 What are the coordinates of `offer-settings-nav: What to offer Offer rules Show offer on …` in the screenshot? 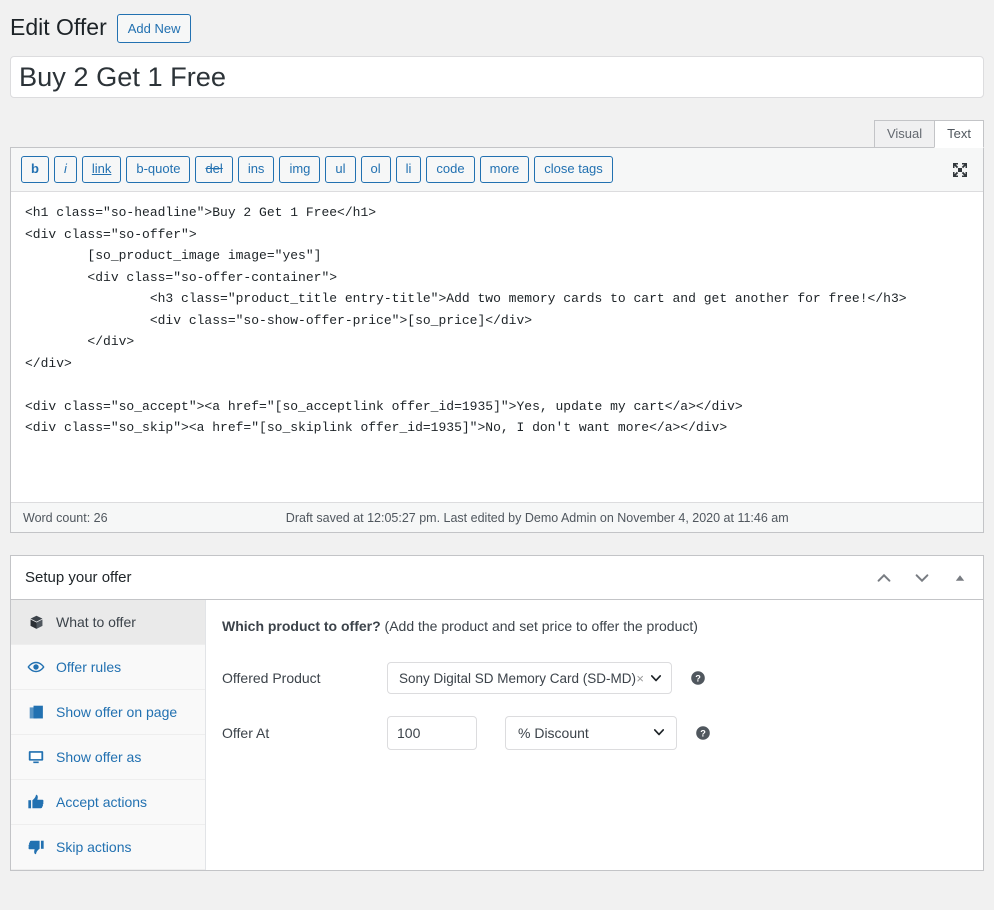 It's located at (108, 735).